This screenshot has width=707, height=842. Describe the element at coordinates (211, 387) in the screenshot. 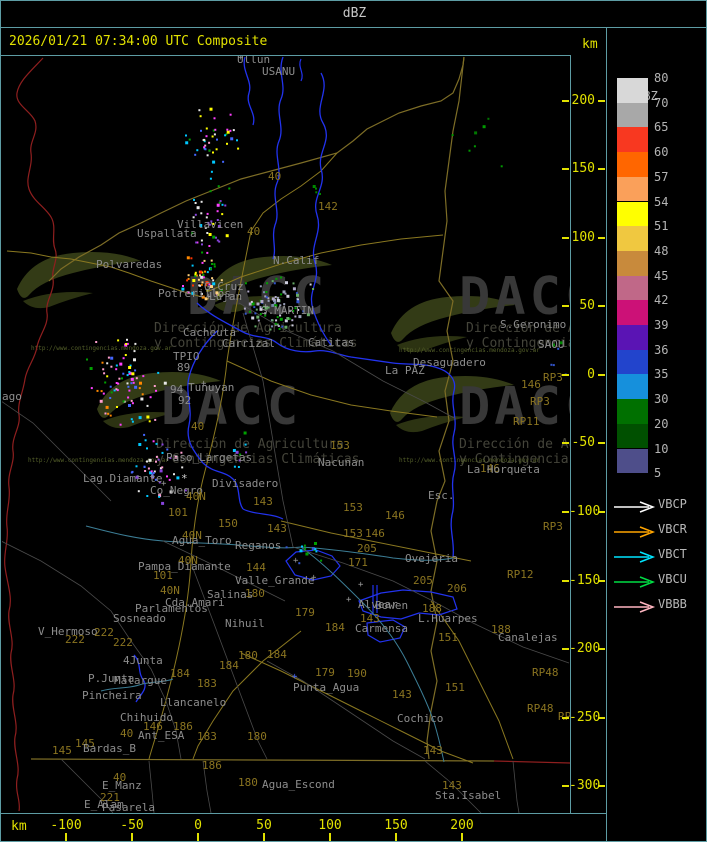

I see `map-town-label: Tunuyan` at that location.